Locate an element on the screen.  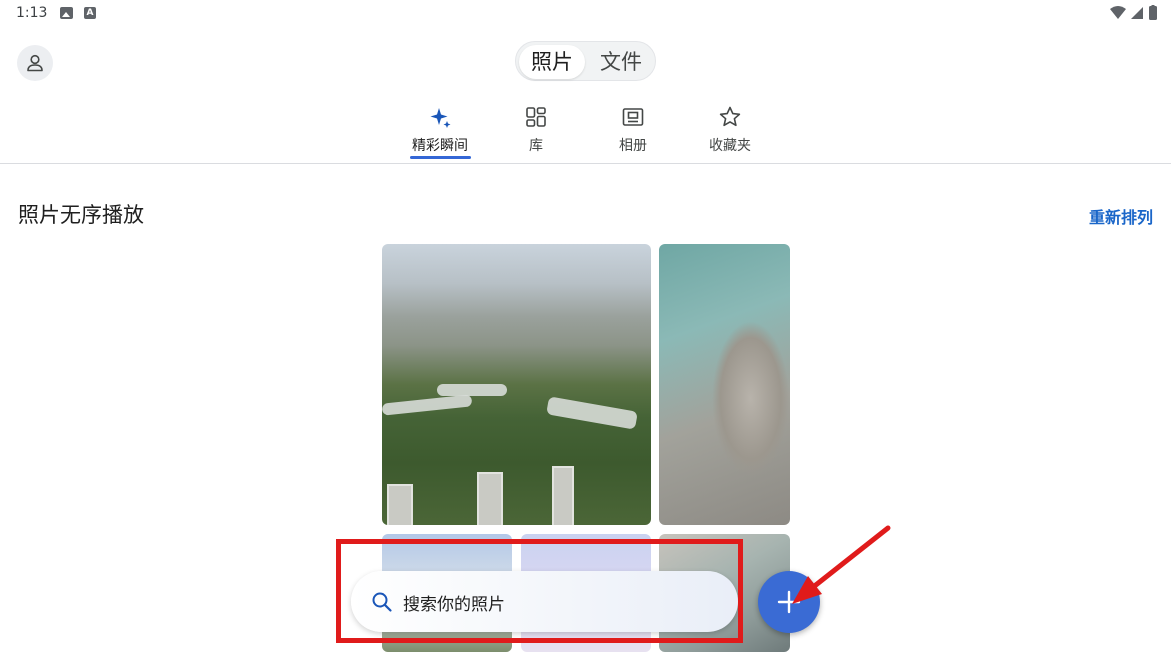
tab-highlights: 精彩瞬间 is located at coordinates (440, 130).